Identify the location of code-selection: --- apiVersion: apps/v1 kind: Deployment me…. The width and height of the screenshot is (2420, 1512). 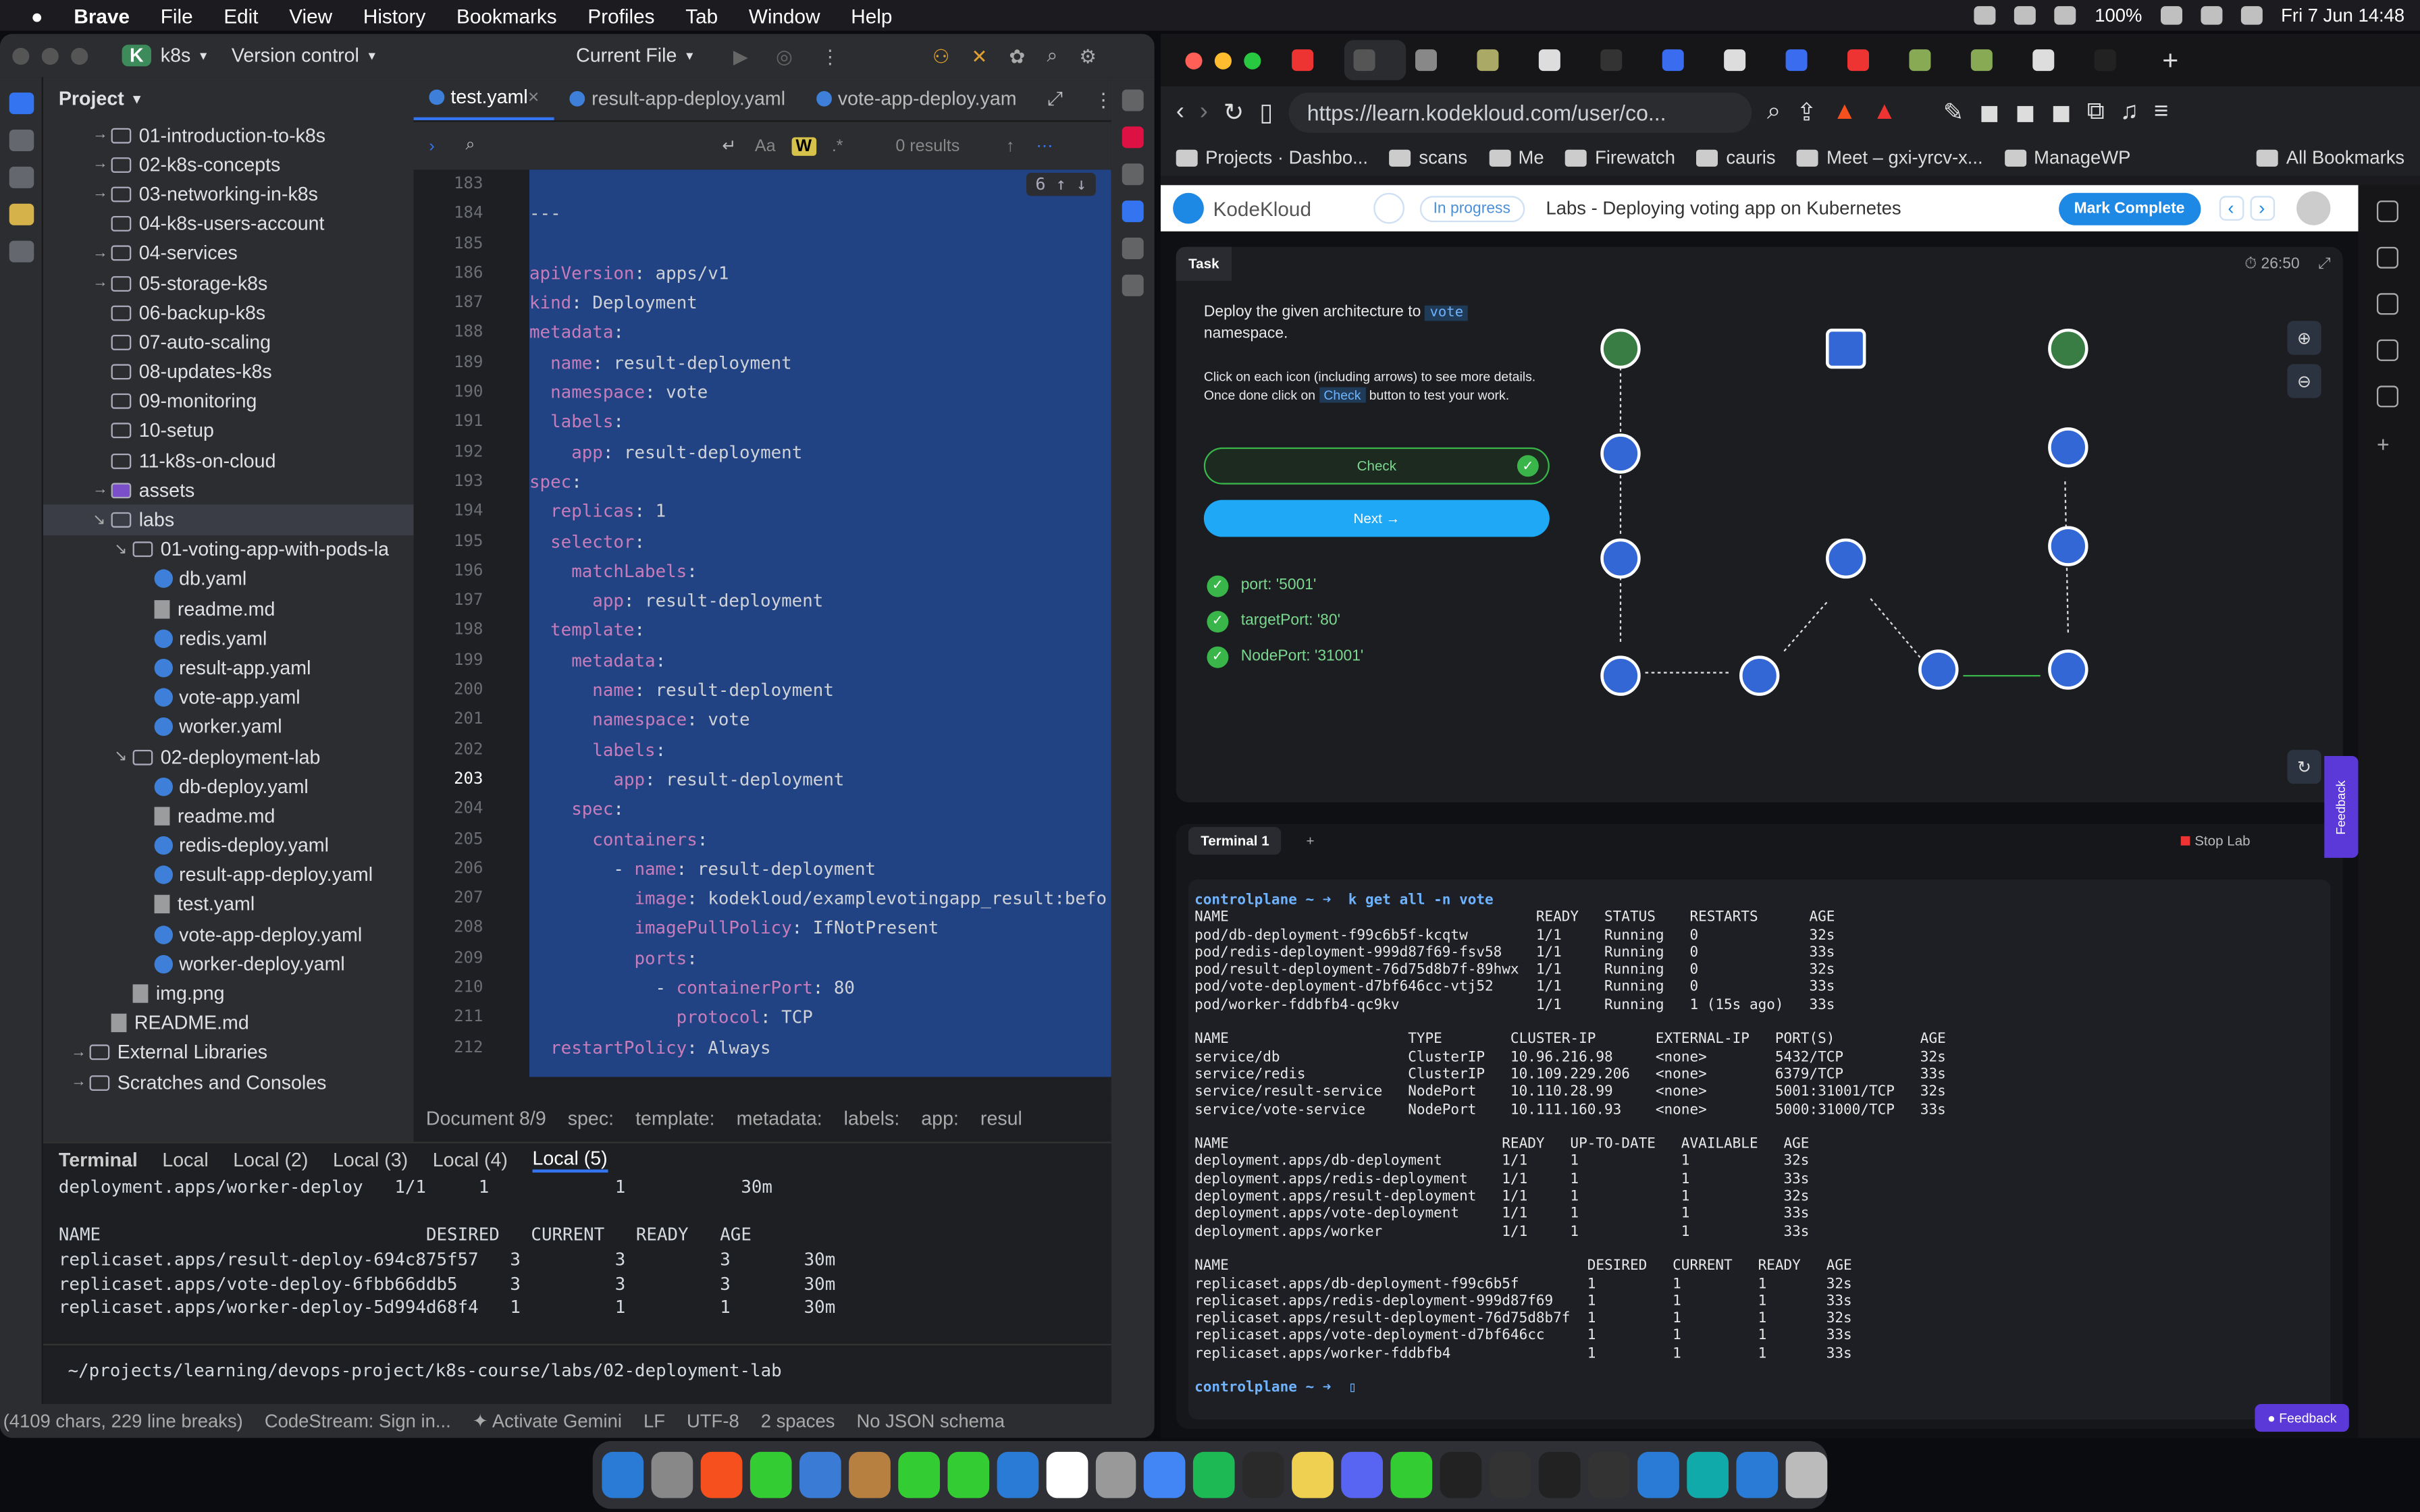
(820, 623).